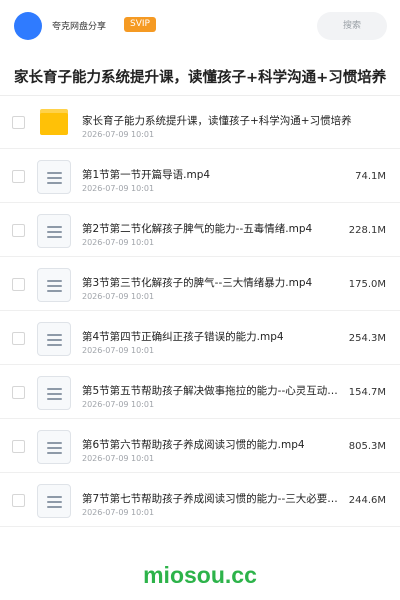 This screenshot has height=600, width=400. I want to click on header: 夸克网盘分享 SVIP 搜索, so click(200, 26).